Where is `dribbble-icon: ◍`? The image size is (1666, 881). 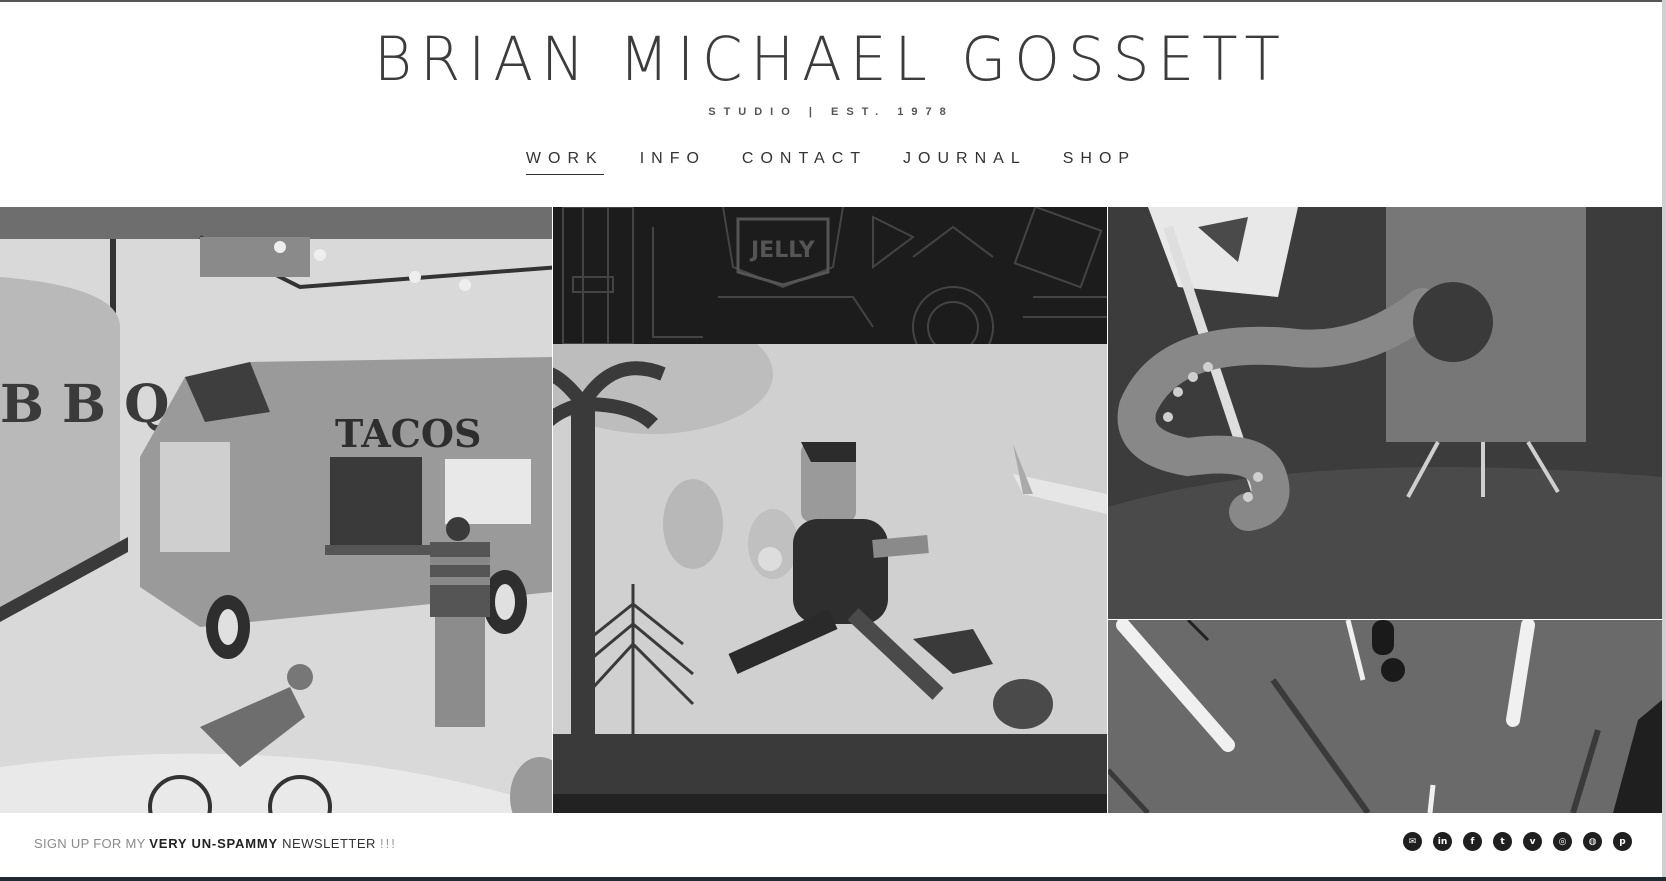
dribbble-icon: ◍ is located at coordinates (1592, 841).